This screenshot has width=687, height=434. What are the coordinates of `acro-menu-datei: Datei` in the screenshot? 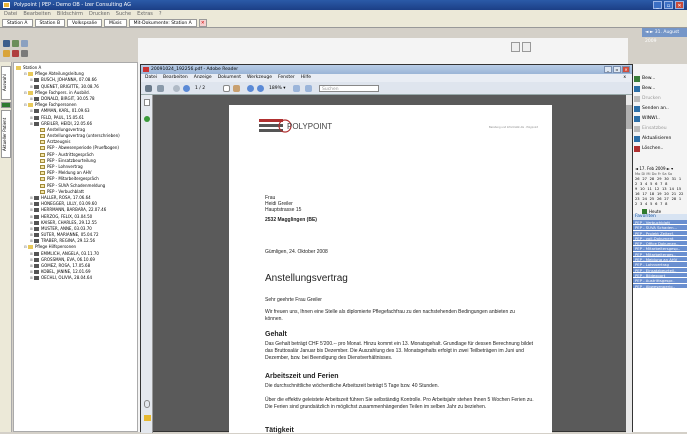 It's located at (151, 78).